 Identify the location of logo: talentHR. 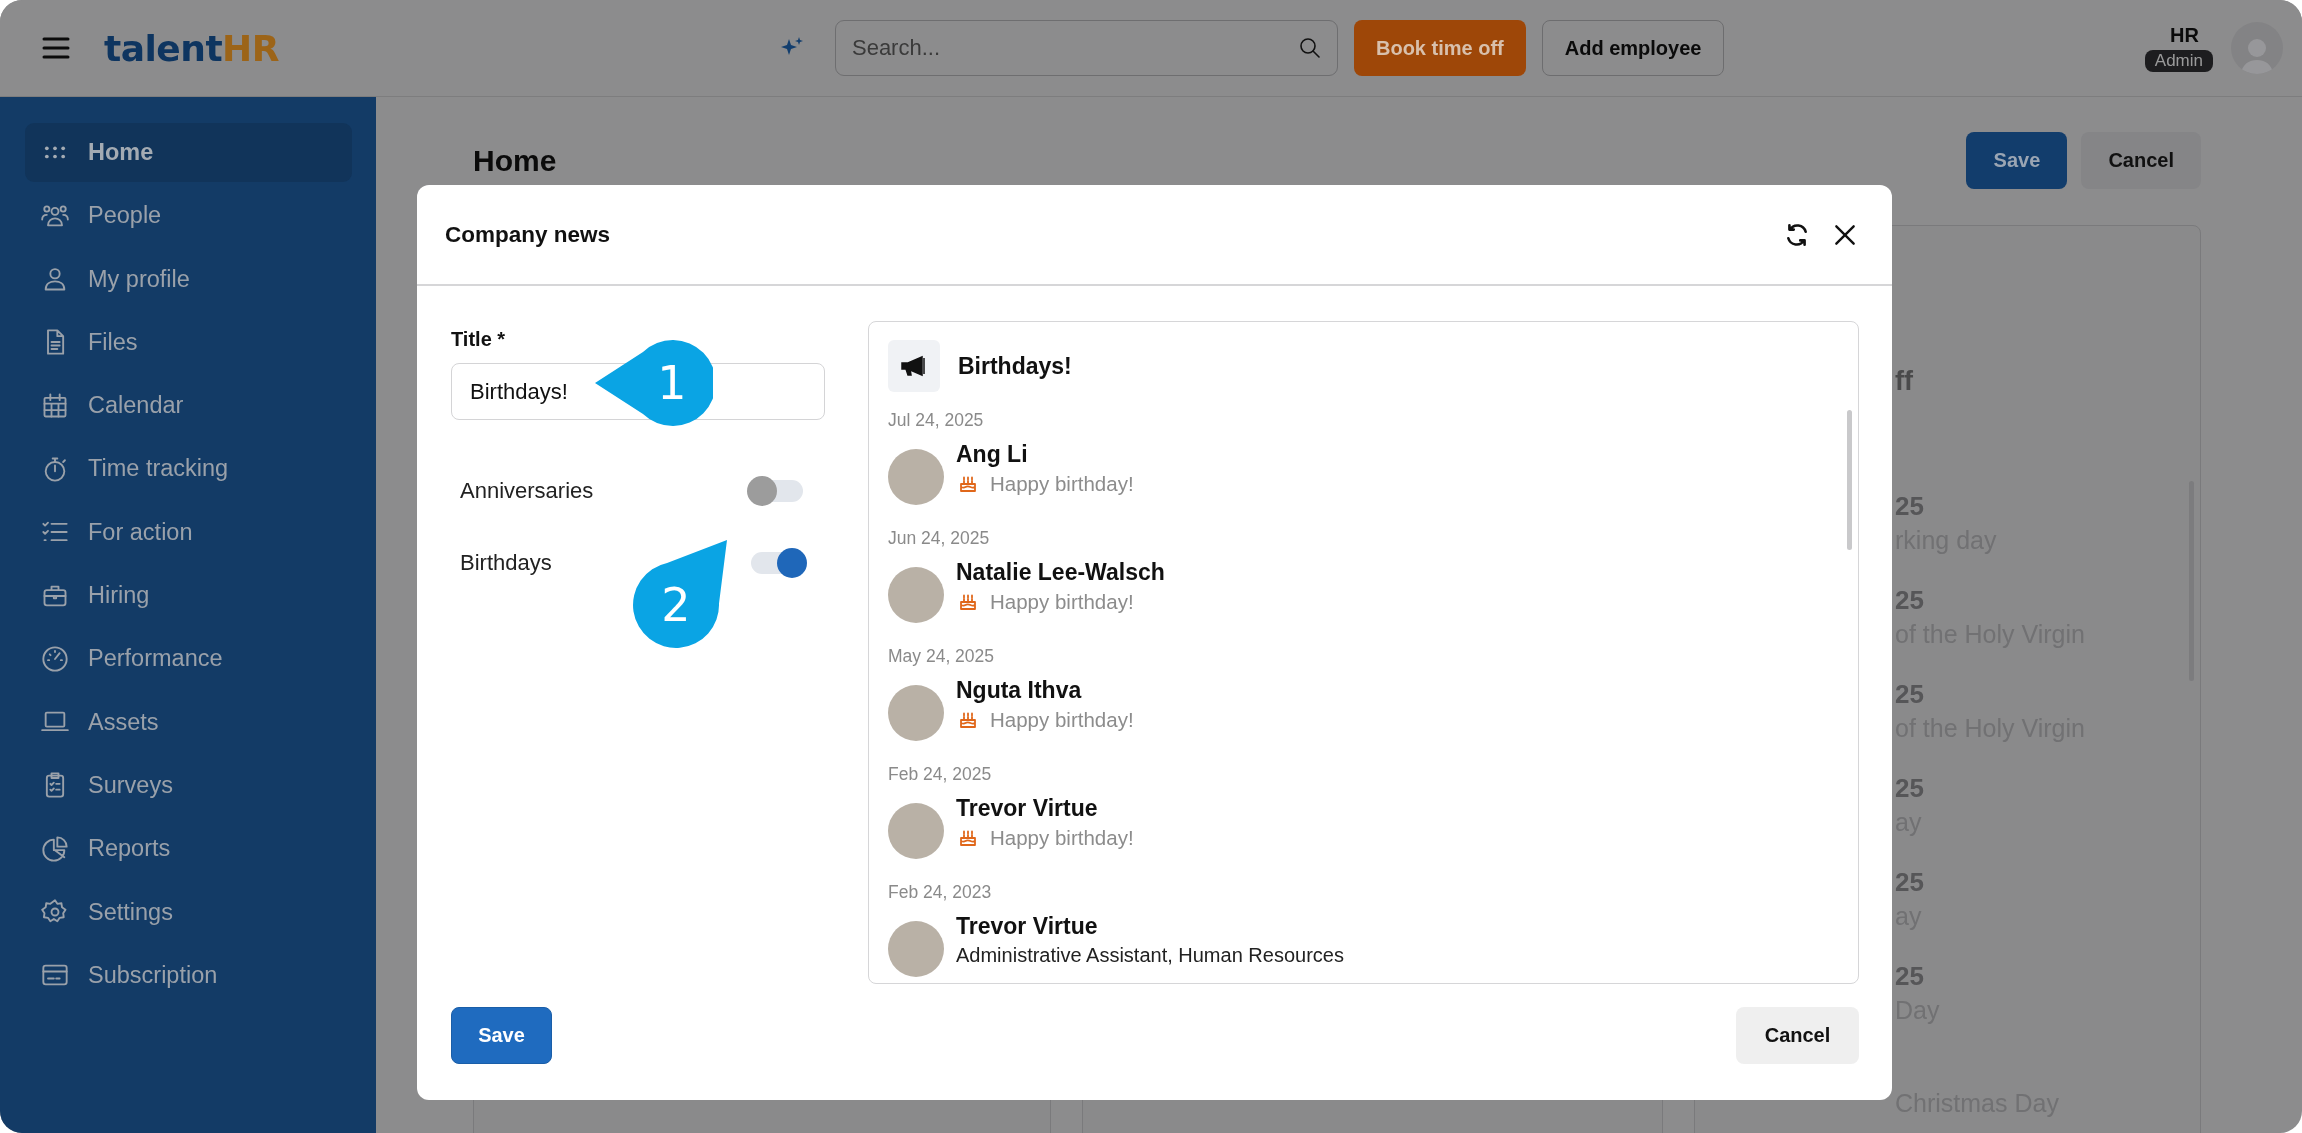
(191, 48).